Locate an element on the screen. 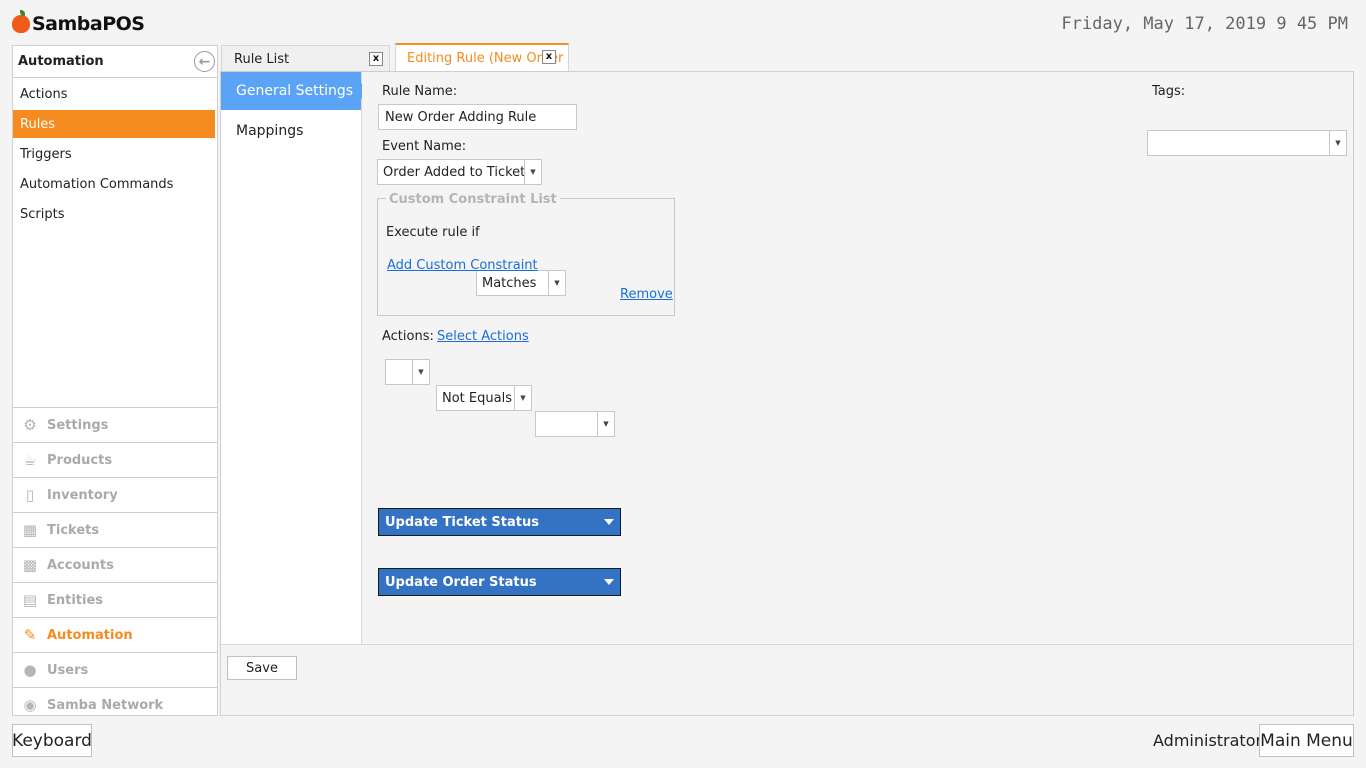 This screenshot has height=768, width=1366. execute-rule-select: Matches ▼ is located at coordinates (521, 283).